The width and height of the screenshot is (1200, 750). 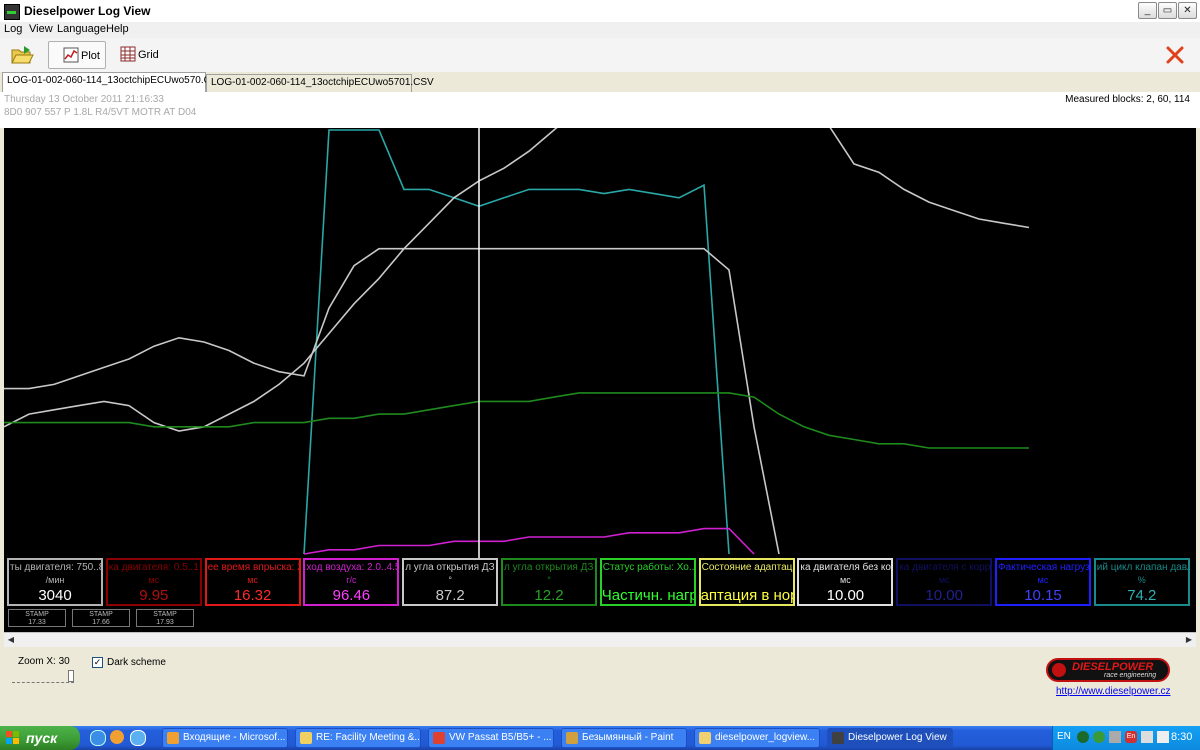 What do you see at coordinates (1163, 737) in the screenshot?
I see `device-icon` at bounding box center [1163, 737].